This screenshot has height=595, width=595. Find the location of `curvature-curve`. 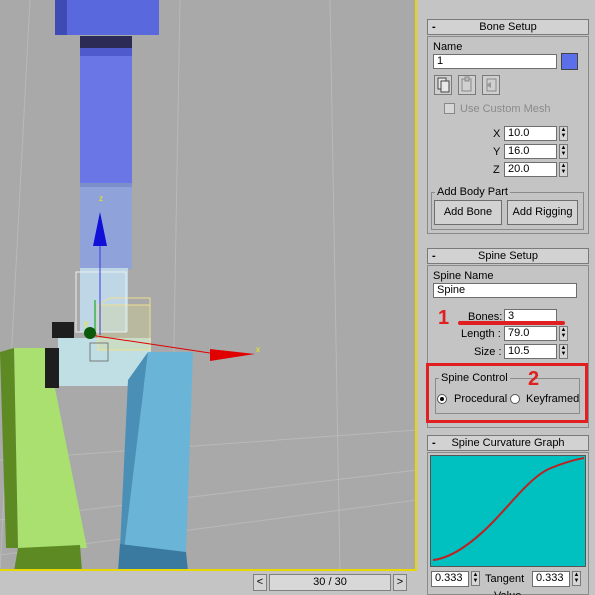

curvature-curve is located at coordinates (508, 509).